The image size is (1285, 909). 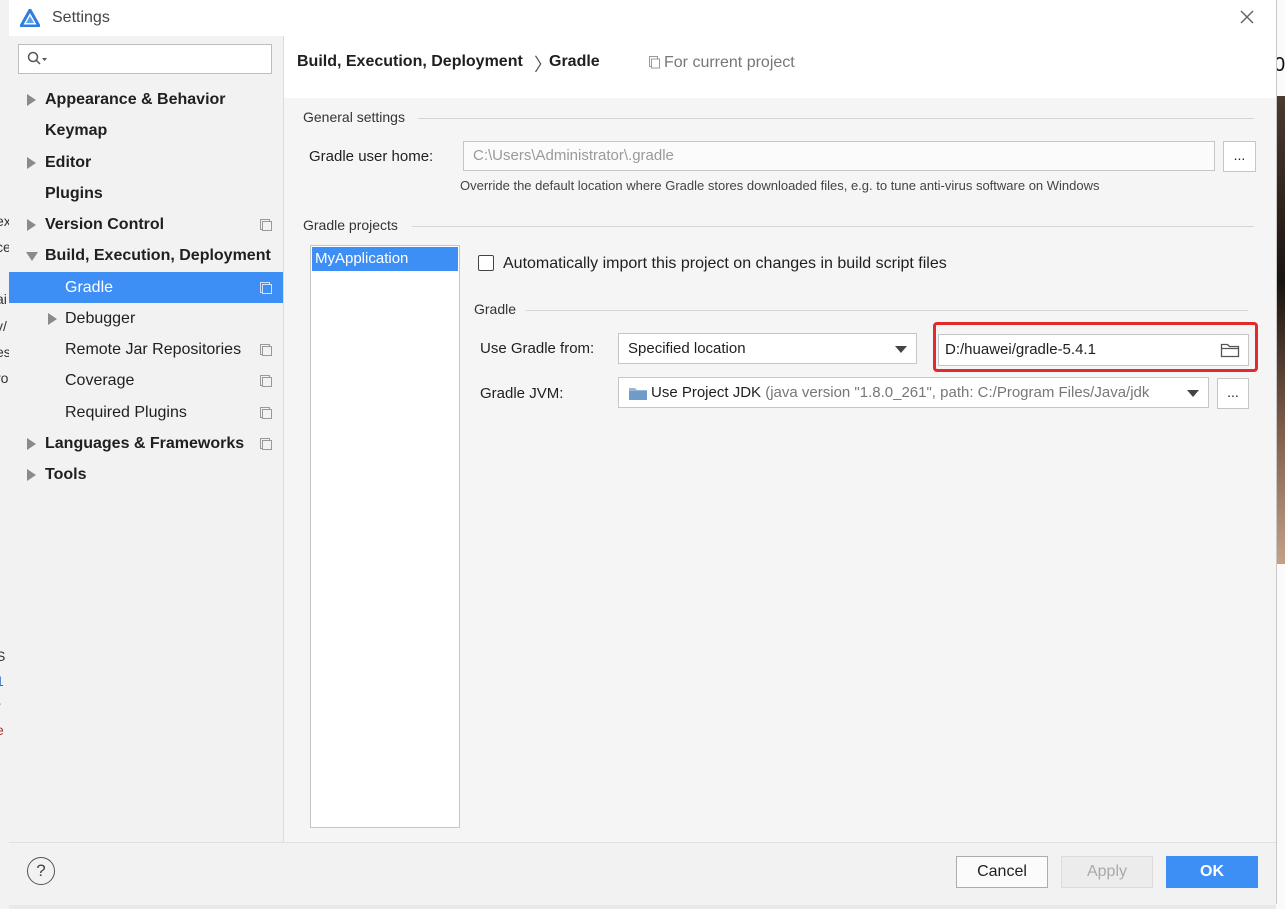 I want to click on background-text: es, so click(x=4, y=352).